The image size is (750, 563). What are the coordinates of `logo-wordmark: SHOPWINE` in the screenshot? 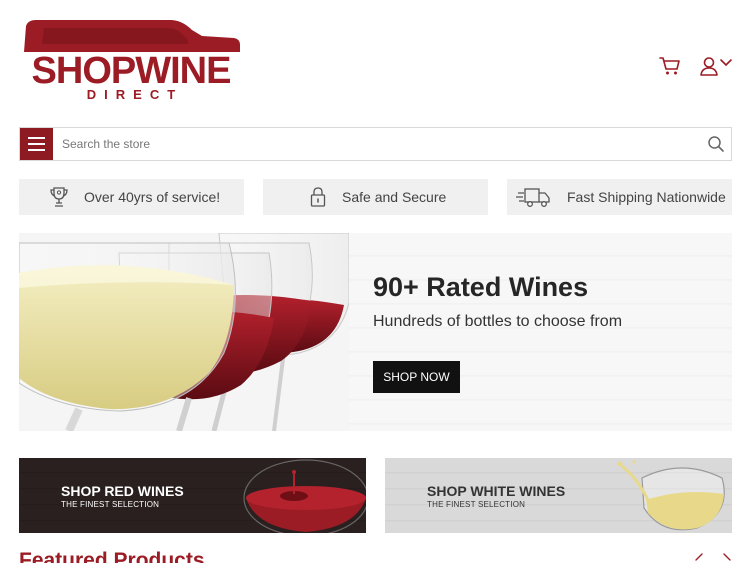 It's located at (131, 71).